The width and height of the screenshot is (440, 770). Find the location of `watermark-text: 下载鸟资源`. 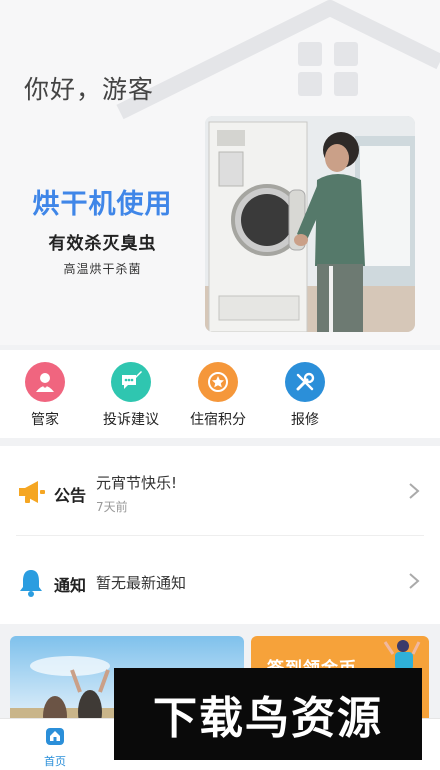

watermark-text: 下载鸟资源 is located at coordinates (268, 718).